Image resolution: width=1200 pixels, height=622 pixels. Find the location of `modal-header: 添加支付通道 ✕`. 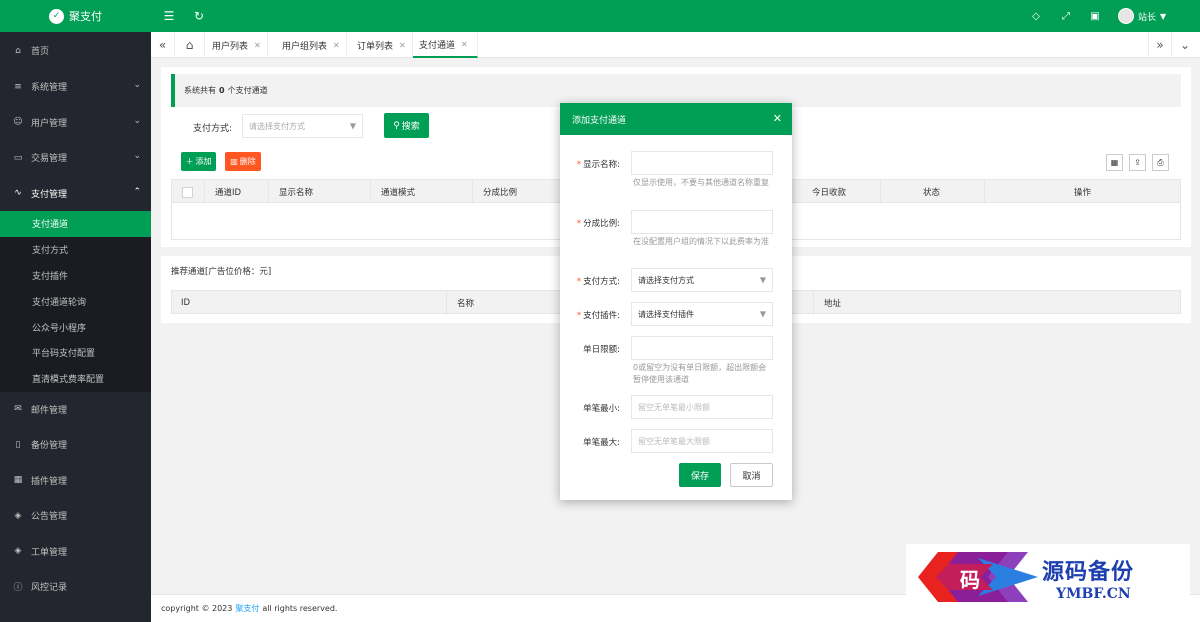

modal-header: 添加支付通道 ✕ is located at coordinates (676, 119).